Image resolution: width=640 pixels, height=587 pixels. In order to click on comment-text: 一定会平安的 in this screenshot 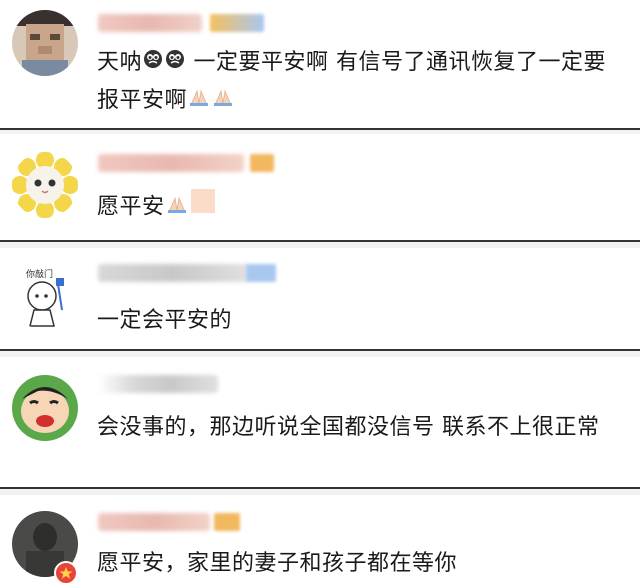, I will do `click(358, 321)`.